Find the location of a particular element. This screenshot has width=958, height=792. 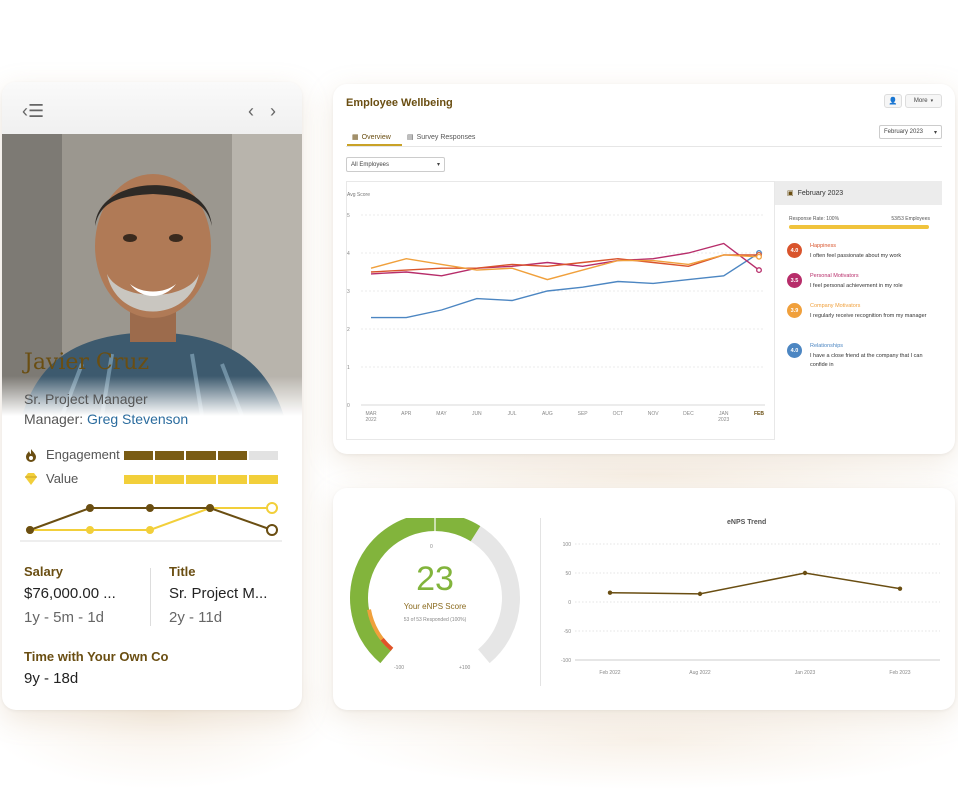

enps-x-tick-label: Jan 2023 is located at coordinates (805, 673).